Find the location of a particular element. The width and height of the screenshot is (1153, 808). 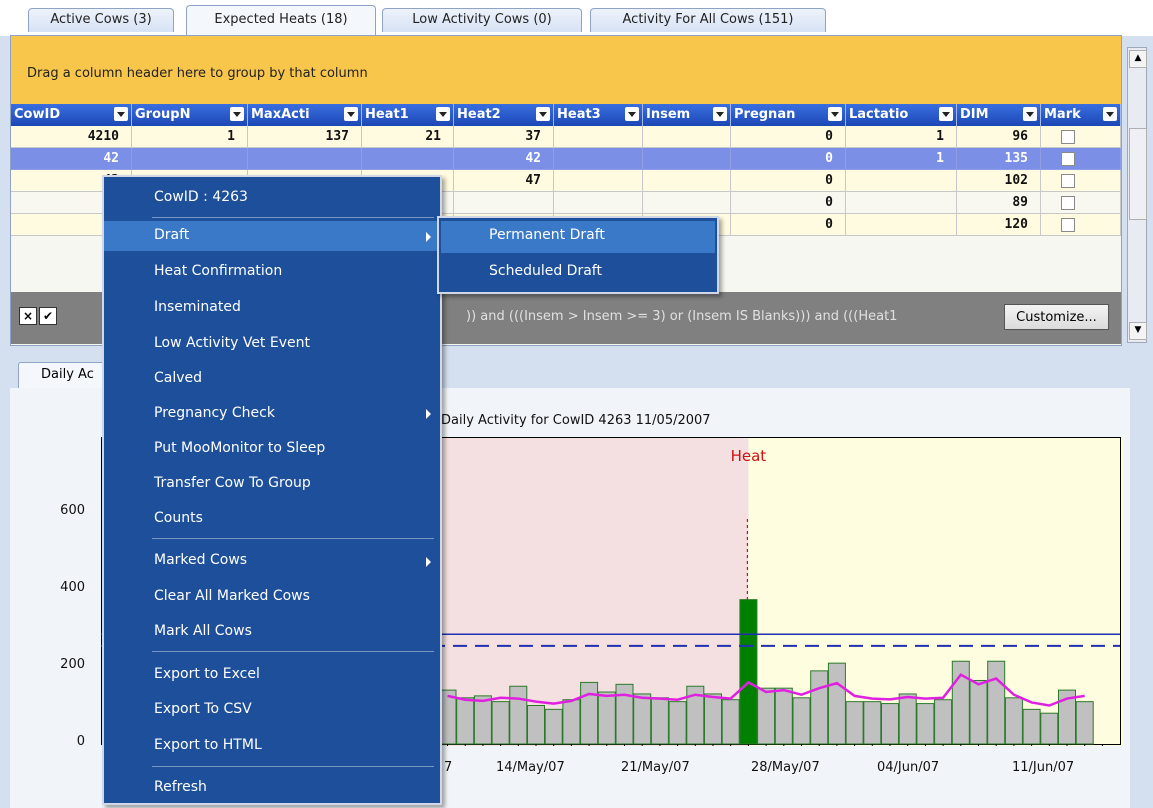

menu-item-export-to-html: Export to HTML is located at coordinates (208, 745).